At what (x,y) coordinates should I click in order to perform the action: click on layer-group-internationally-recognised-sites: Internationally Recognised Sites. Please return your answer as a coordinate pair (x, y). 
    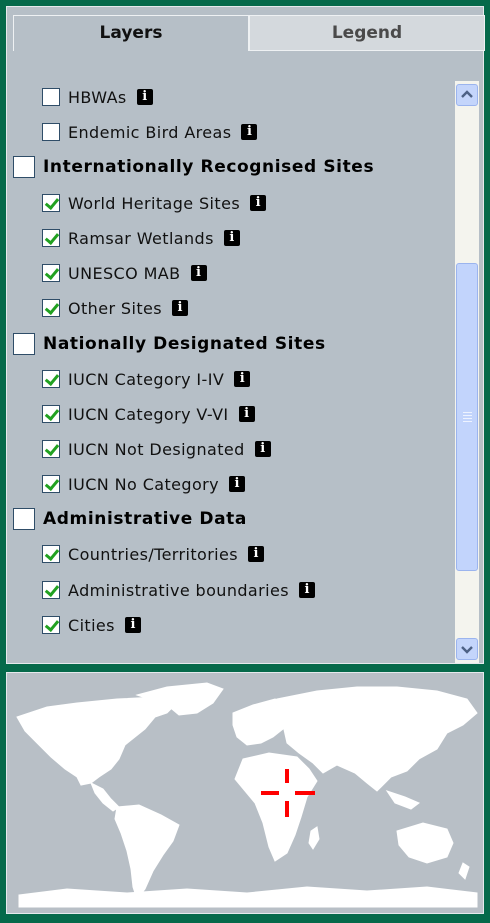
    Looking at the image, I should click on (193, 167).